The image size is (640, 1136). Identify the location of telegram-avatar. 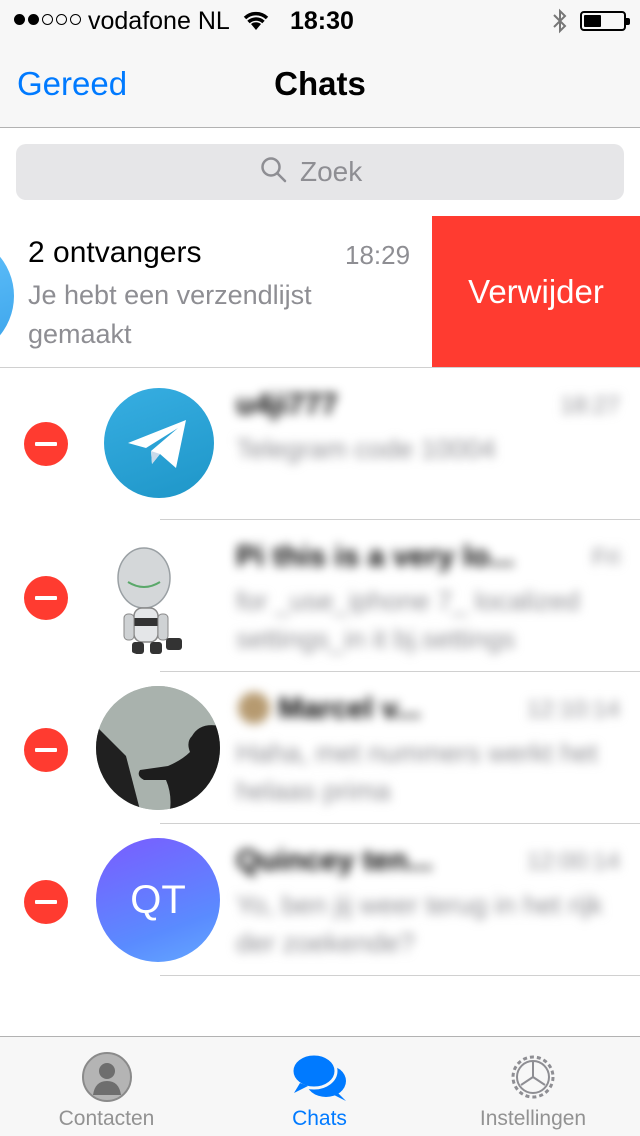
(159, 443).